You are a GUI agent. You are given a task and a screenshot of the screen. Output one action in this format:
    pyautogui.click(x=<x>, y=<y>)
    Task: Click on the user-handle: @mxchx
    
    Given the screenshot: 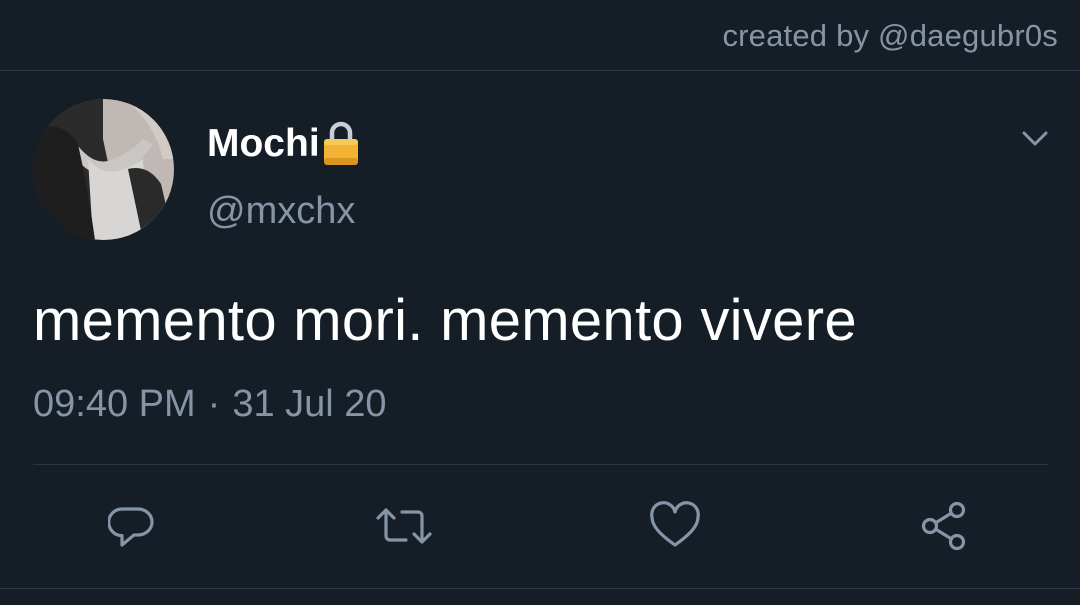 What is the action you would take?
    pyautogui.click(x=281, y=211)
    